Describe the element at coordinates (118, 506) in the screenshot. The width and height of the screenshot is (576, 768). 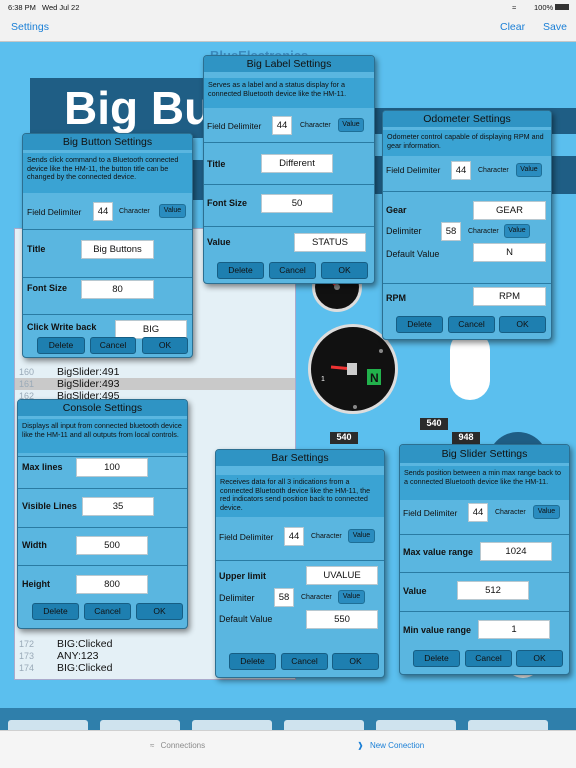
I see `visible-lines-input: 35` at that location.